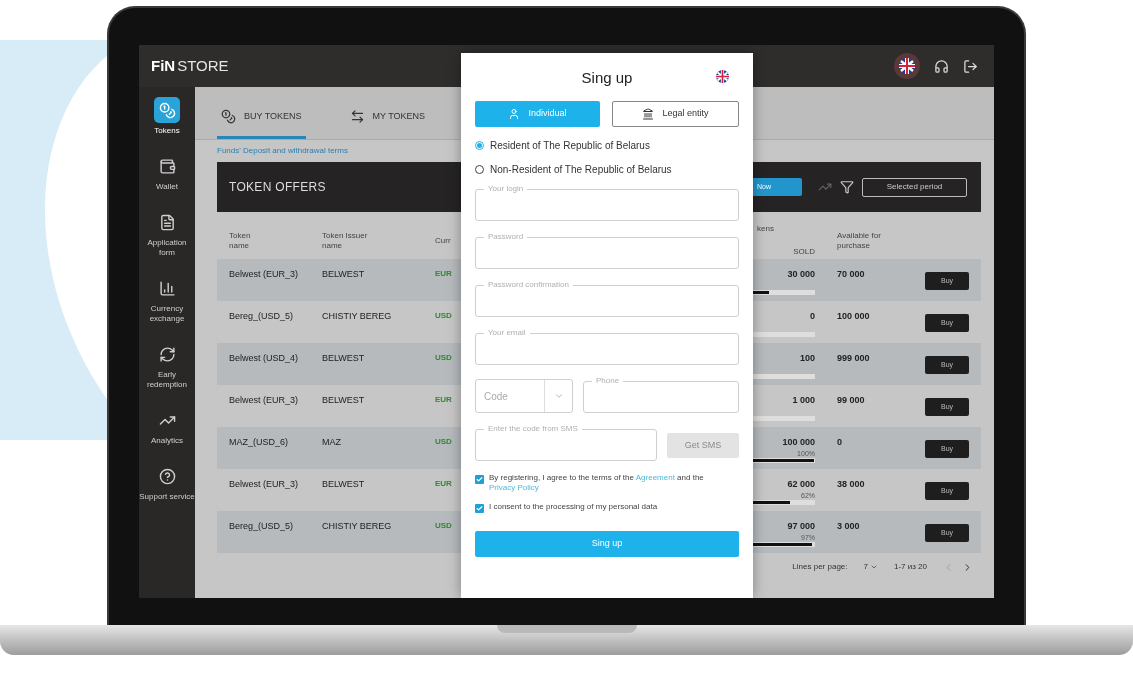  What do you see at coordinates (203, 65) in the screenshot?
I see `logo-text: STORE` at bounding box center [203, 65].